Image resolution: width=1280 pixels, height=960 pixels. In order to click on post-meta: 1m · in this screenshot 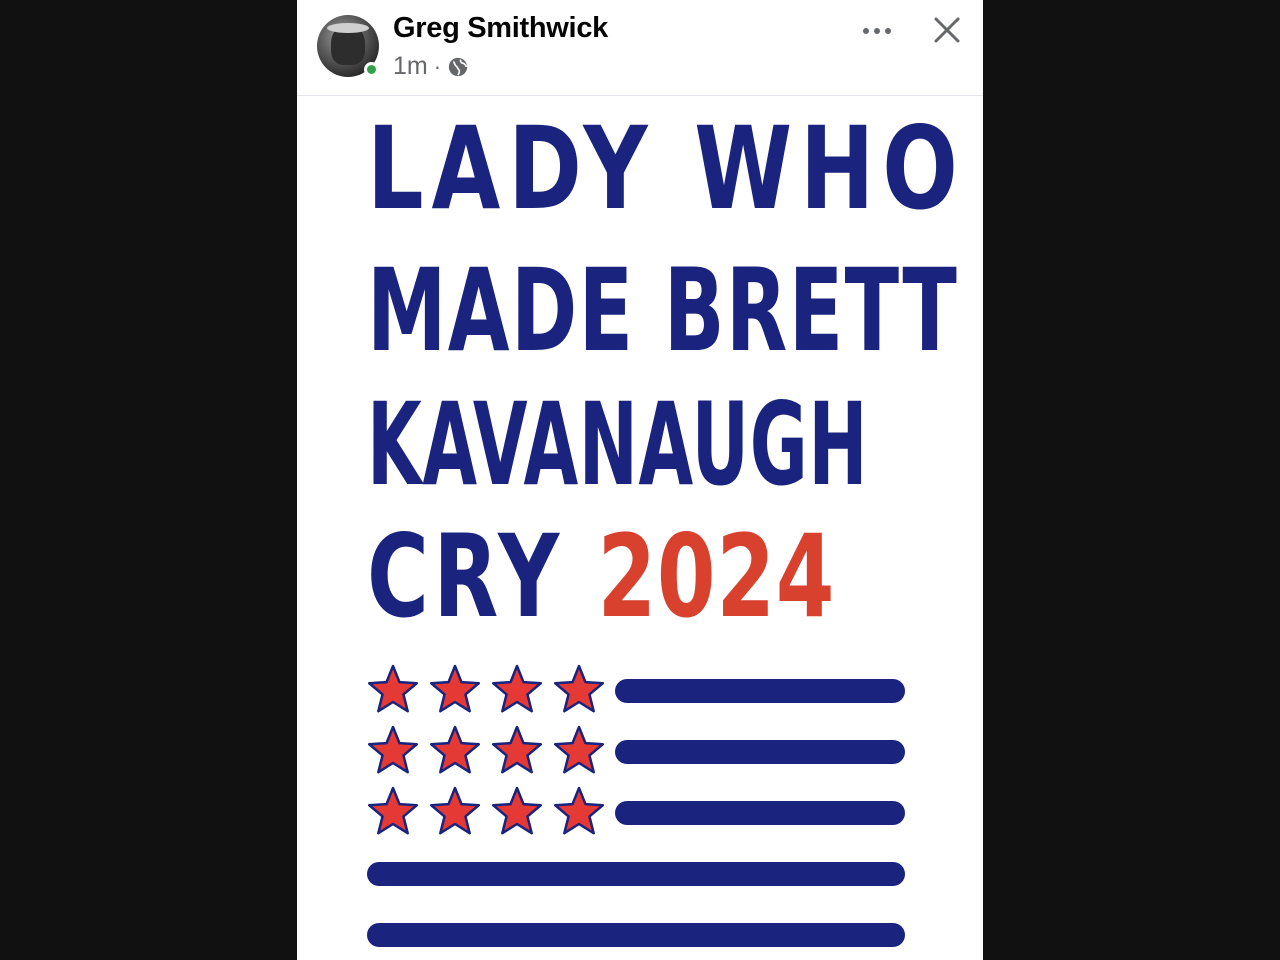, I will do `click(431, 66)`.